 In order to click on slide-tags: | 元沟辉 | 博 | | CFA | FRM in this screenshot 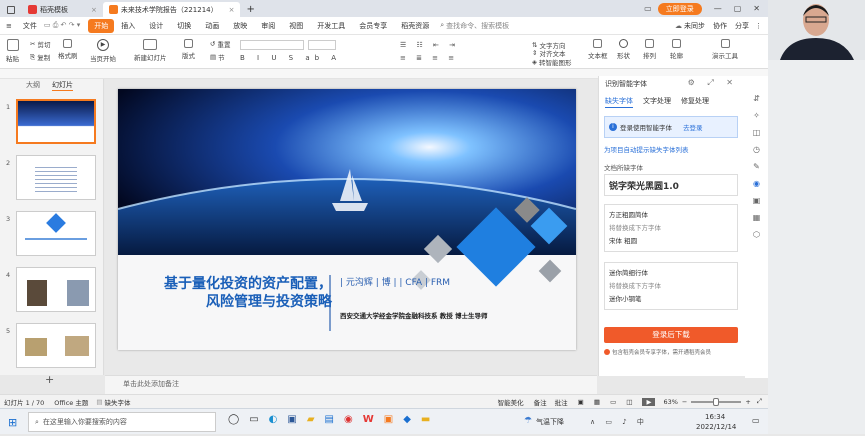, I will do `click(395, 281)`.